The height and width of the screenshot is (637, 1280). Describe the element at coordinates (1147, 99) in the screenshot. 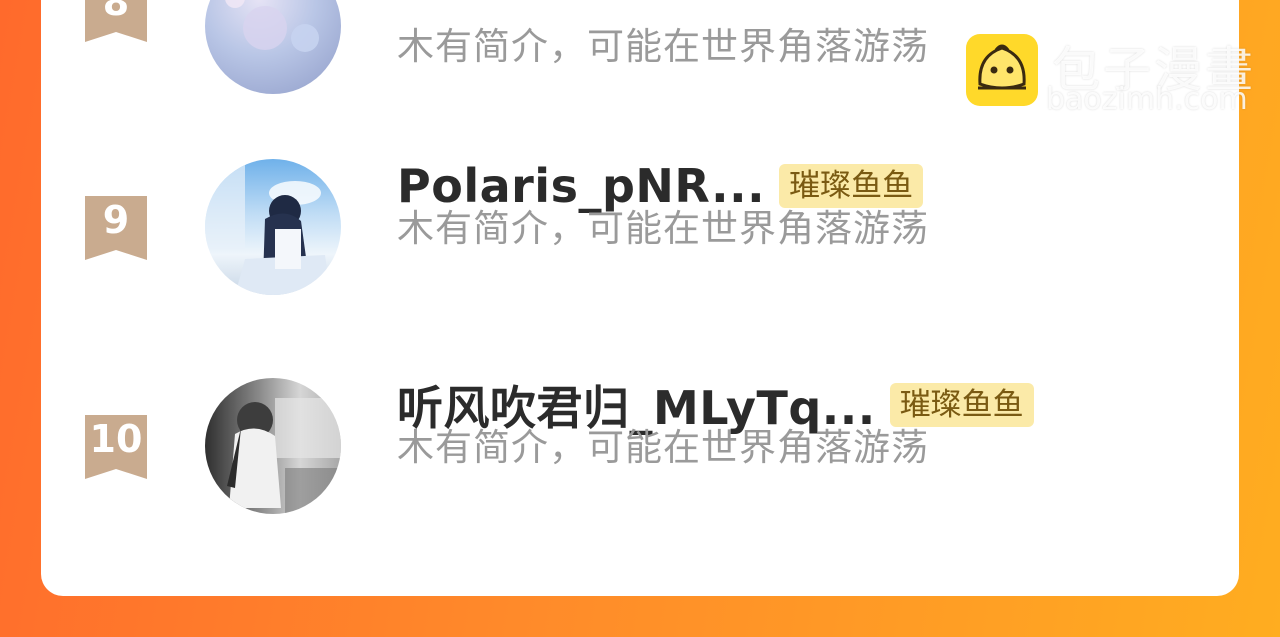

I see `watermark-url: baozimh.com` at that location.